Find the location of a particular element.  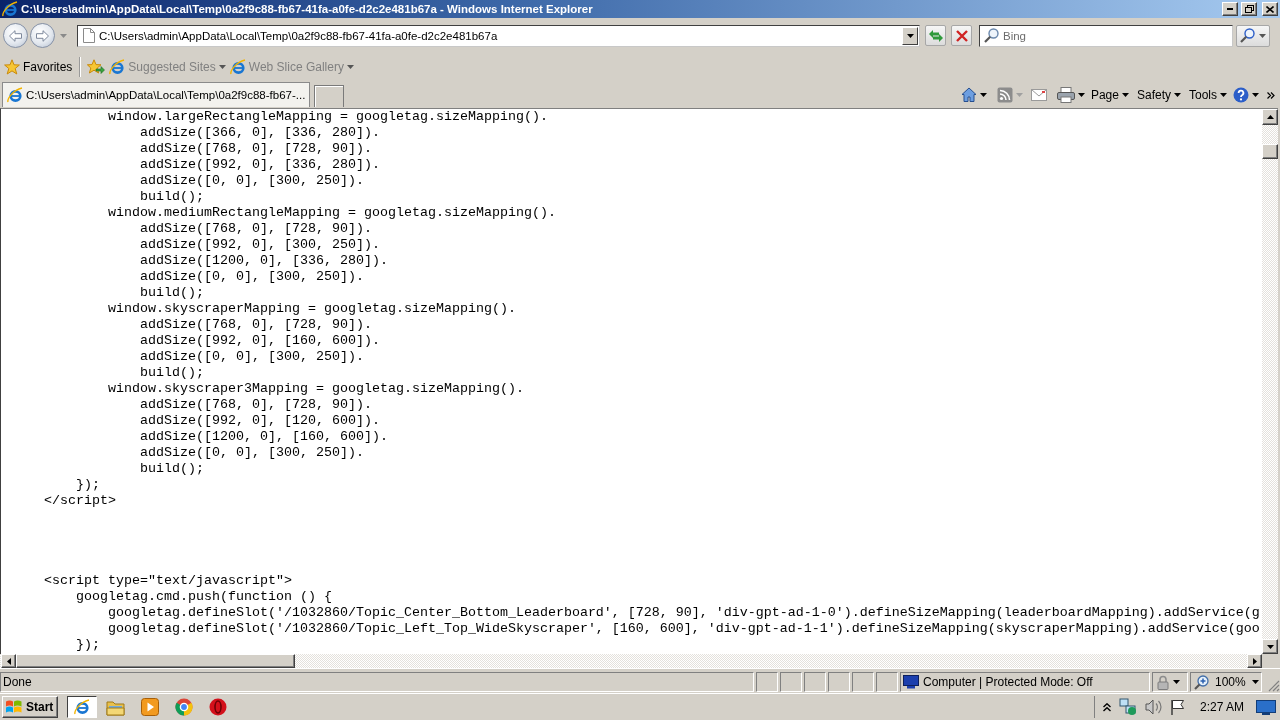

folder-icon is located at coordinates (116, 707).